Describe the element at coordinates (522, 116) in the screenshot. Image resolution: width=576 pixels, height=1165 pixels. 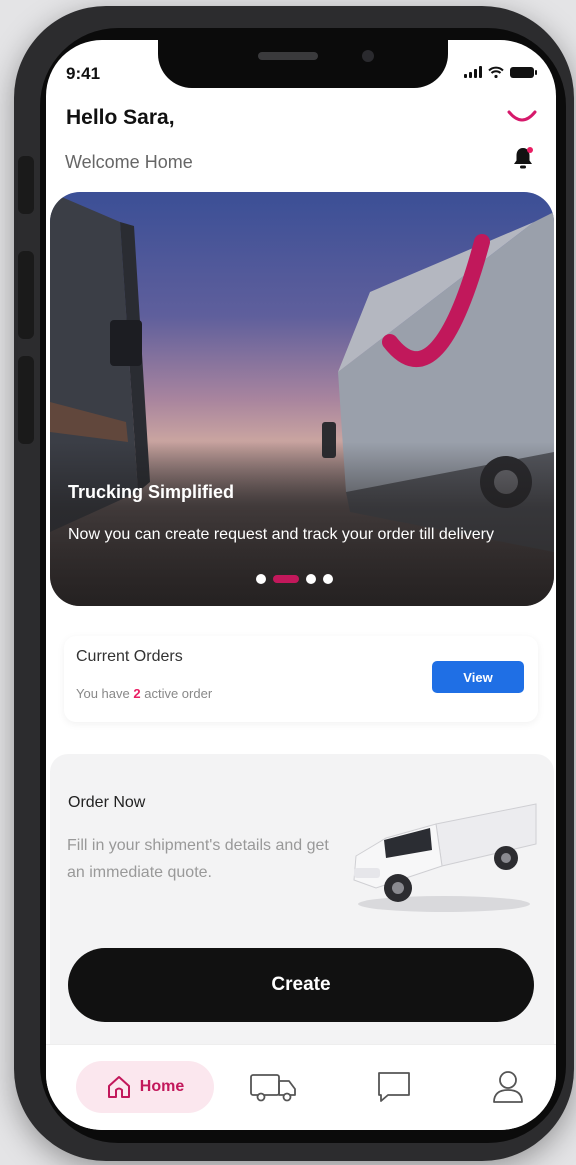
I see `brand-smile-icon` at that location.